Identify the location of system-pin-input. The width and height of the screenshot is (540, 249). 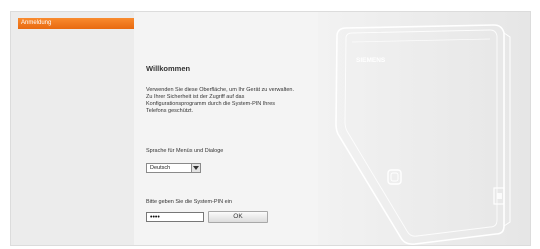
(175, 217).